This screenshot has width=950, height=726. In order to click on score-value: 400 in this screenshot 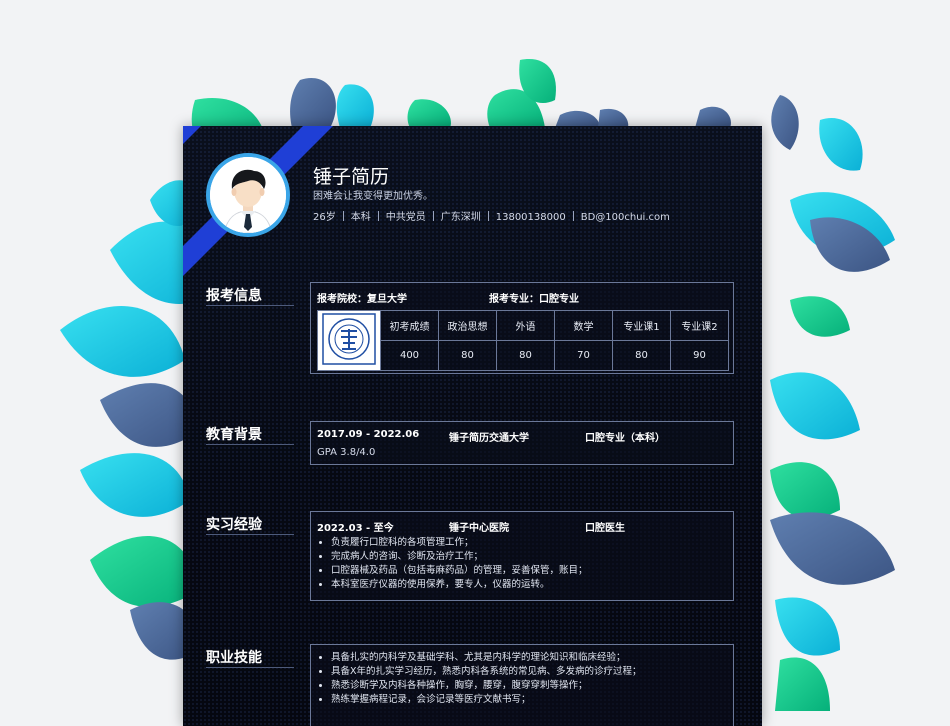, I will do `click(409, 355)`.